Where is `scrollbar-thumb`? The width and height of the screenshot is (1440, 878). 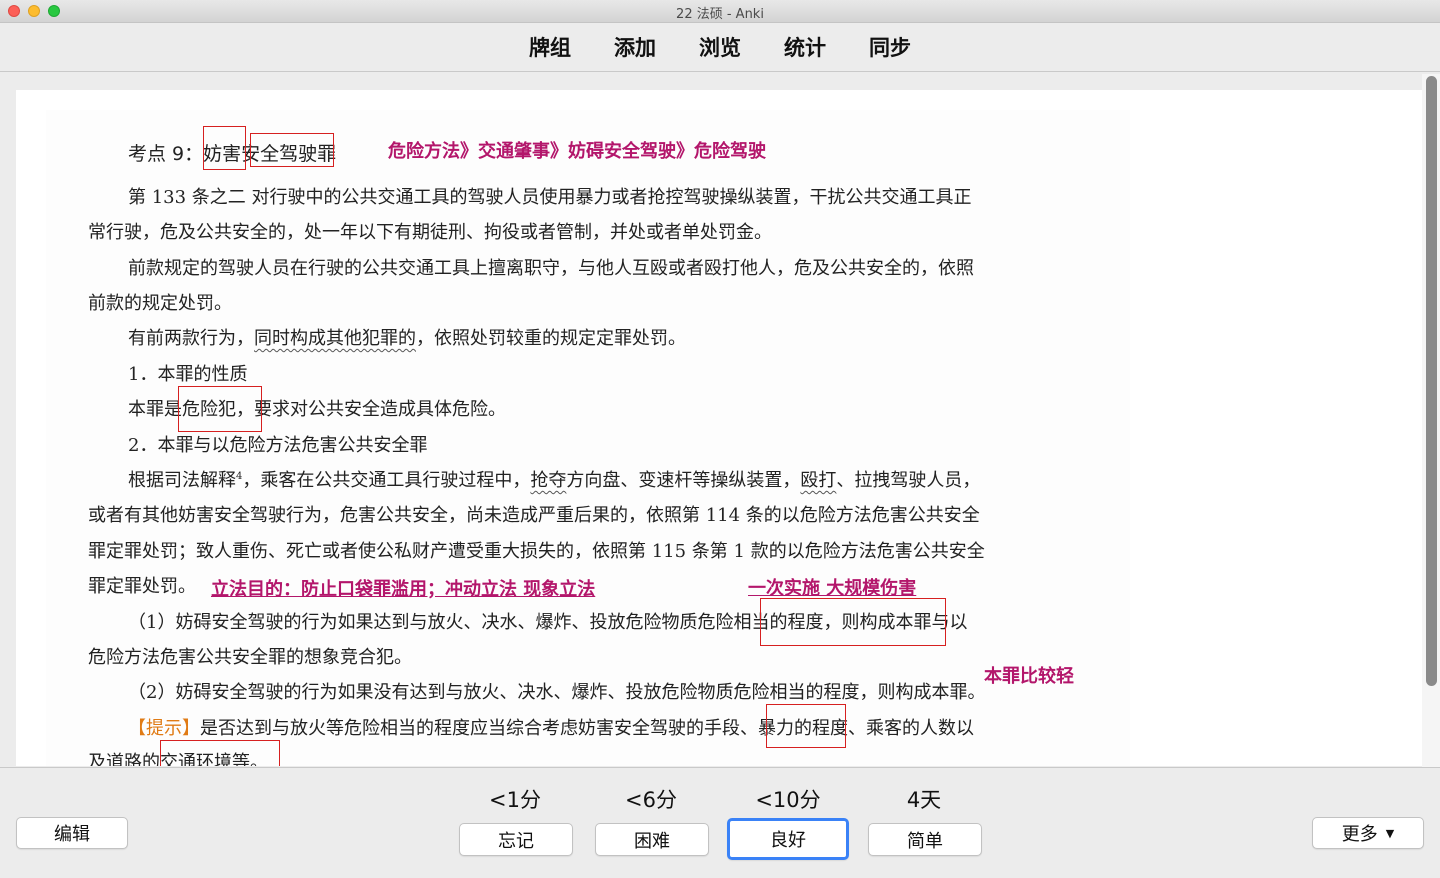
scrollbar-thumb is located at coordinates (1431, 381).